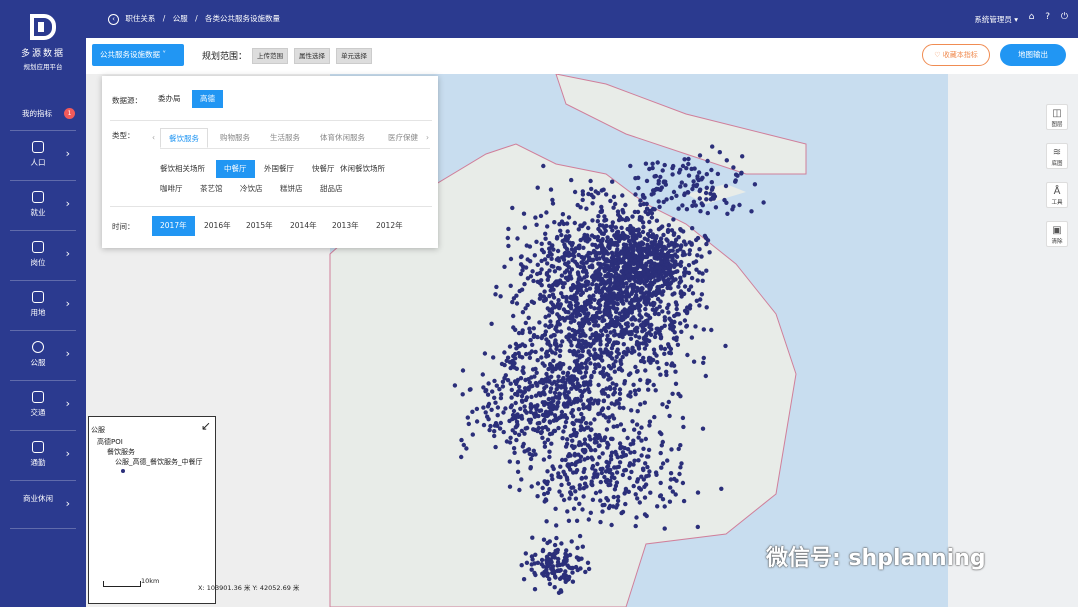  Describe the element at coordinates (171, 189) in the screenshot. I see `subtype-option: 咖啡厅` at that location.